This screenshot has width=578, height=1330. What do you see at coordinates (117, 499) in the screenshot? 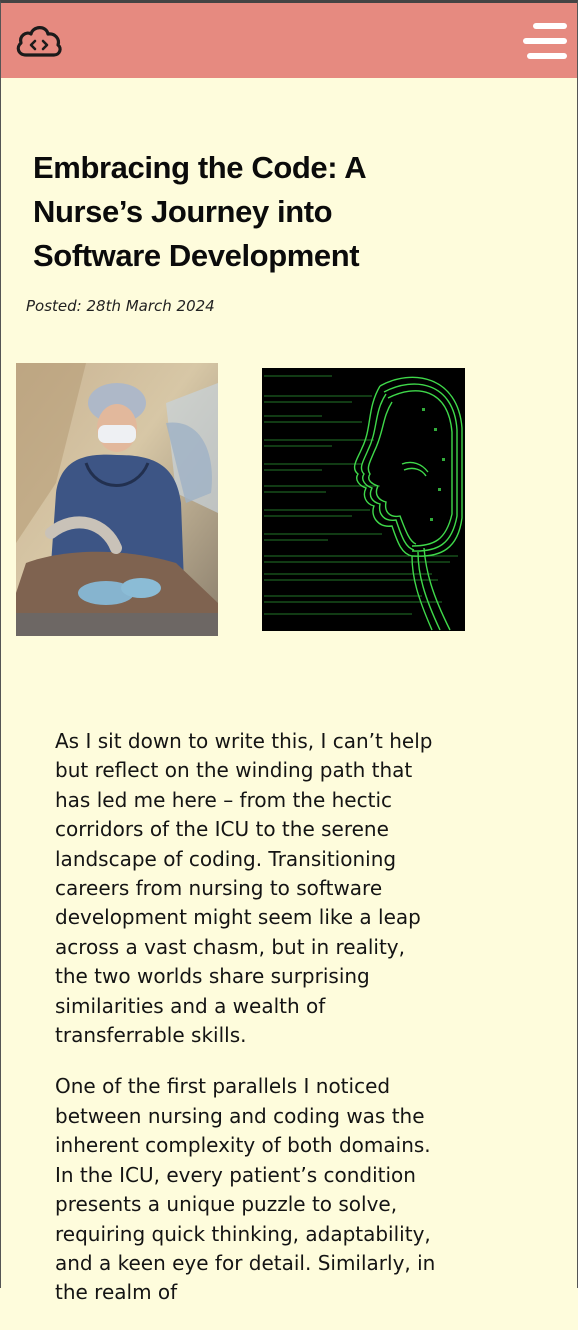
I see `nurse-illustration` at bounding box center [117, 499].